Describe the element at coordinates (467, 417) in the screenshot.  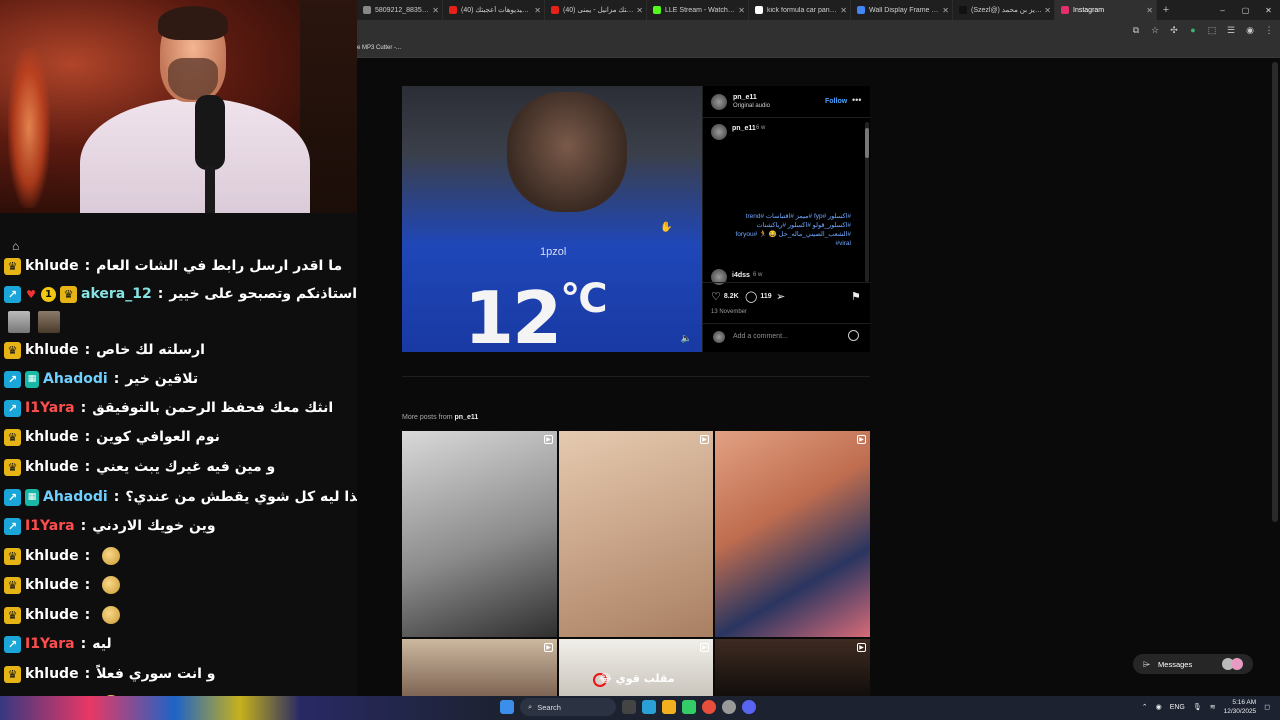
I see `more-posts-user: pn_e11` at that location.